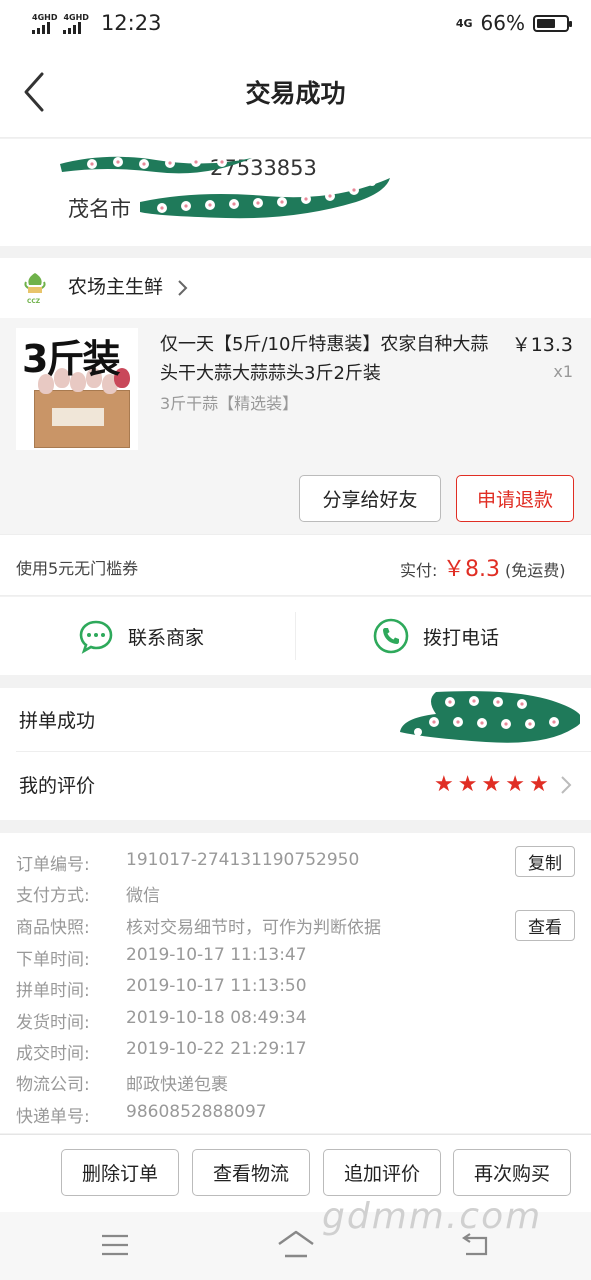  Describe the element at coordinates (535, 570) in the screenshot. I see `shipping-note: (免运费)` at that location.